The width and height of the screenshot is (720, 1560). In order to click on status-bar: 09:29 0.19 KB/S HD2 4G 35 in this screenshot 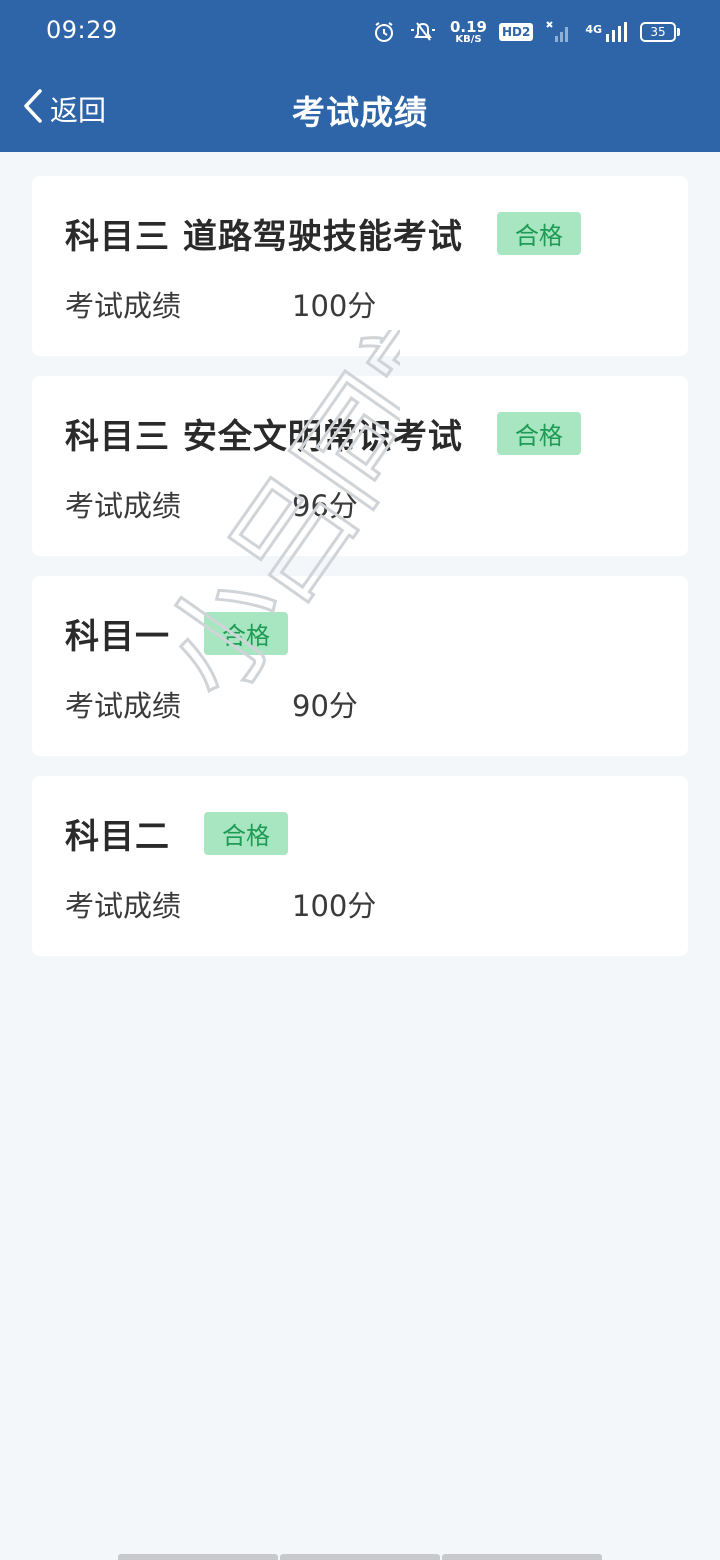, I will do `click(360, 32)`.